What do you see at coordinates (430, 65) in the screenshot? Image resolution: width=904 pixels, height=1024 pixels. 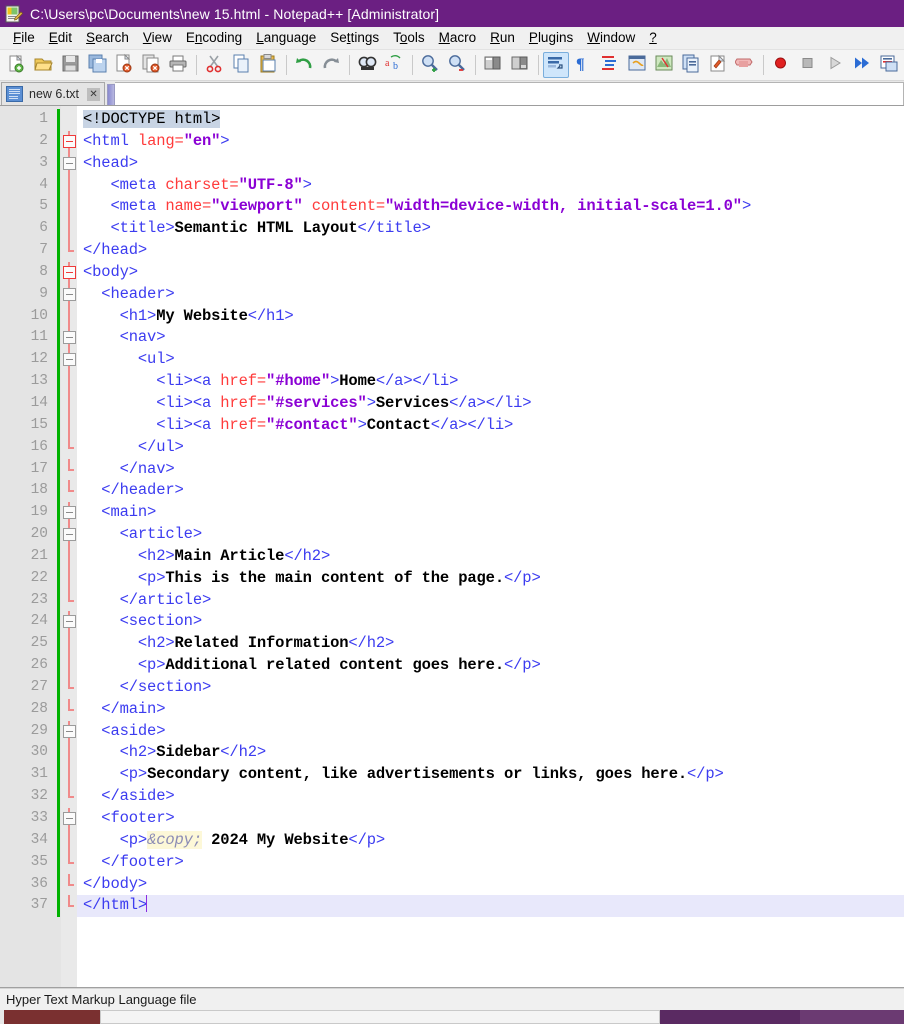 I see `toolbar-zoom-in-button` at bounding box center [430, 65].